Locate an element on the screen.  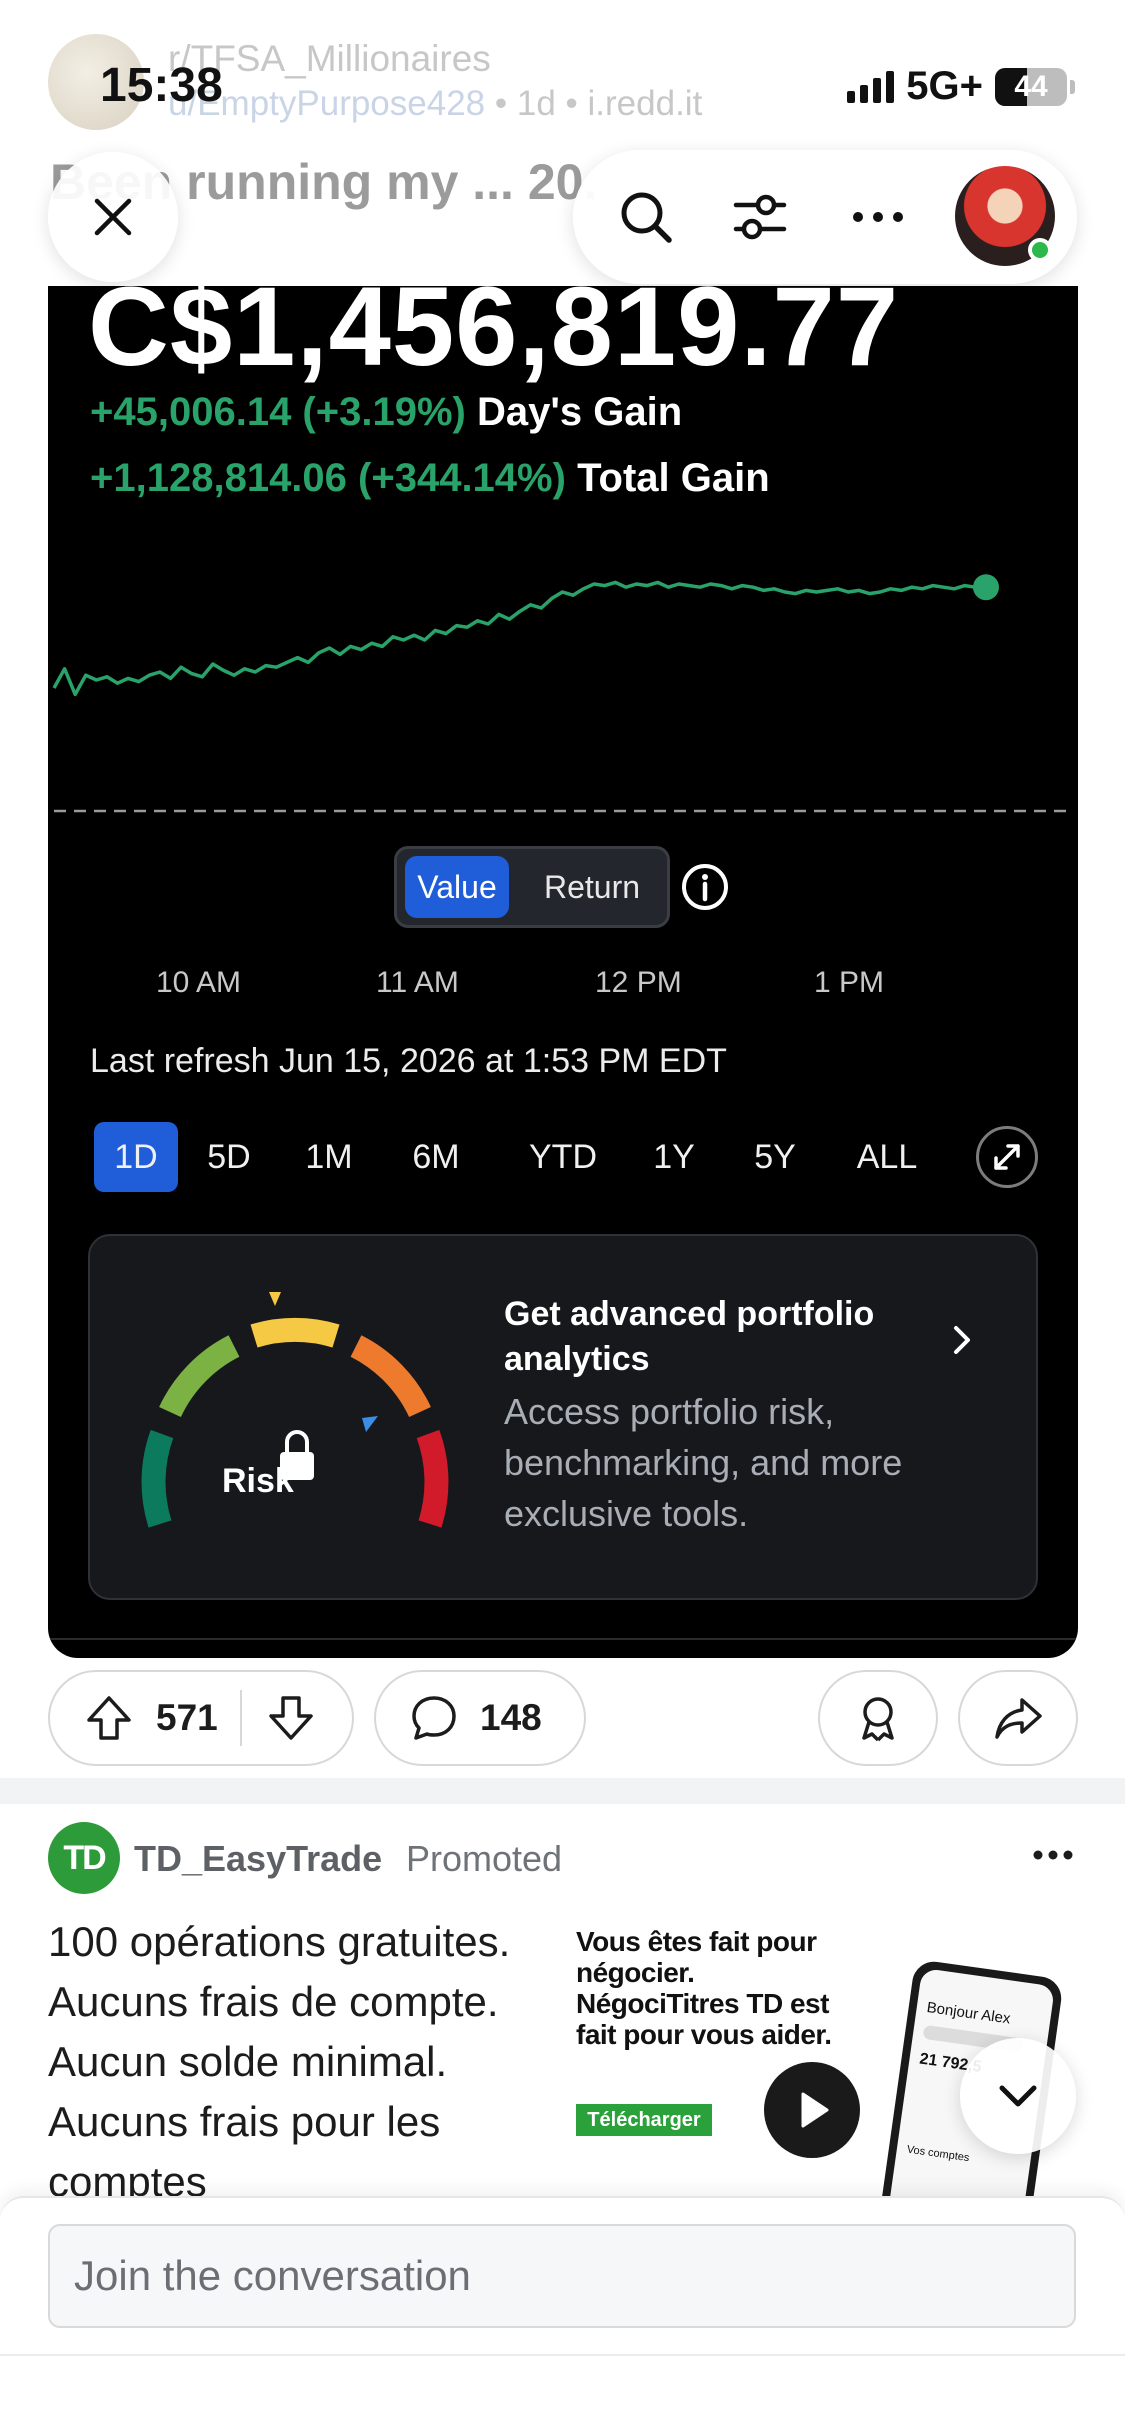
card-divider is located at coordinates (563, 1639).